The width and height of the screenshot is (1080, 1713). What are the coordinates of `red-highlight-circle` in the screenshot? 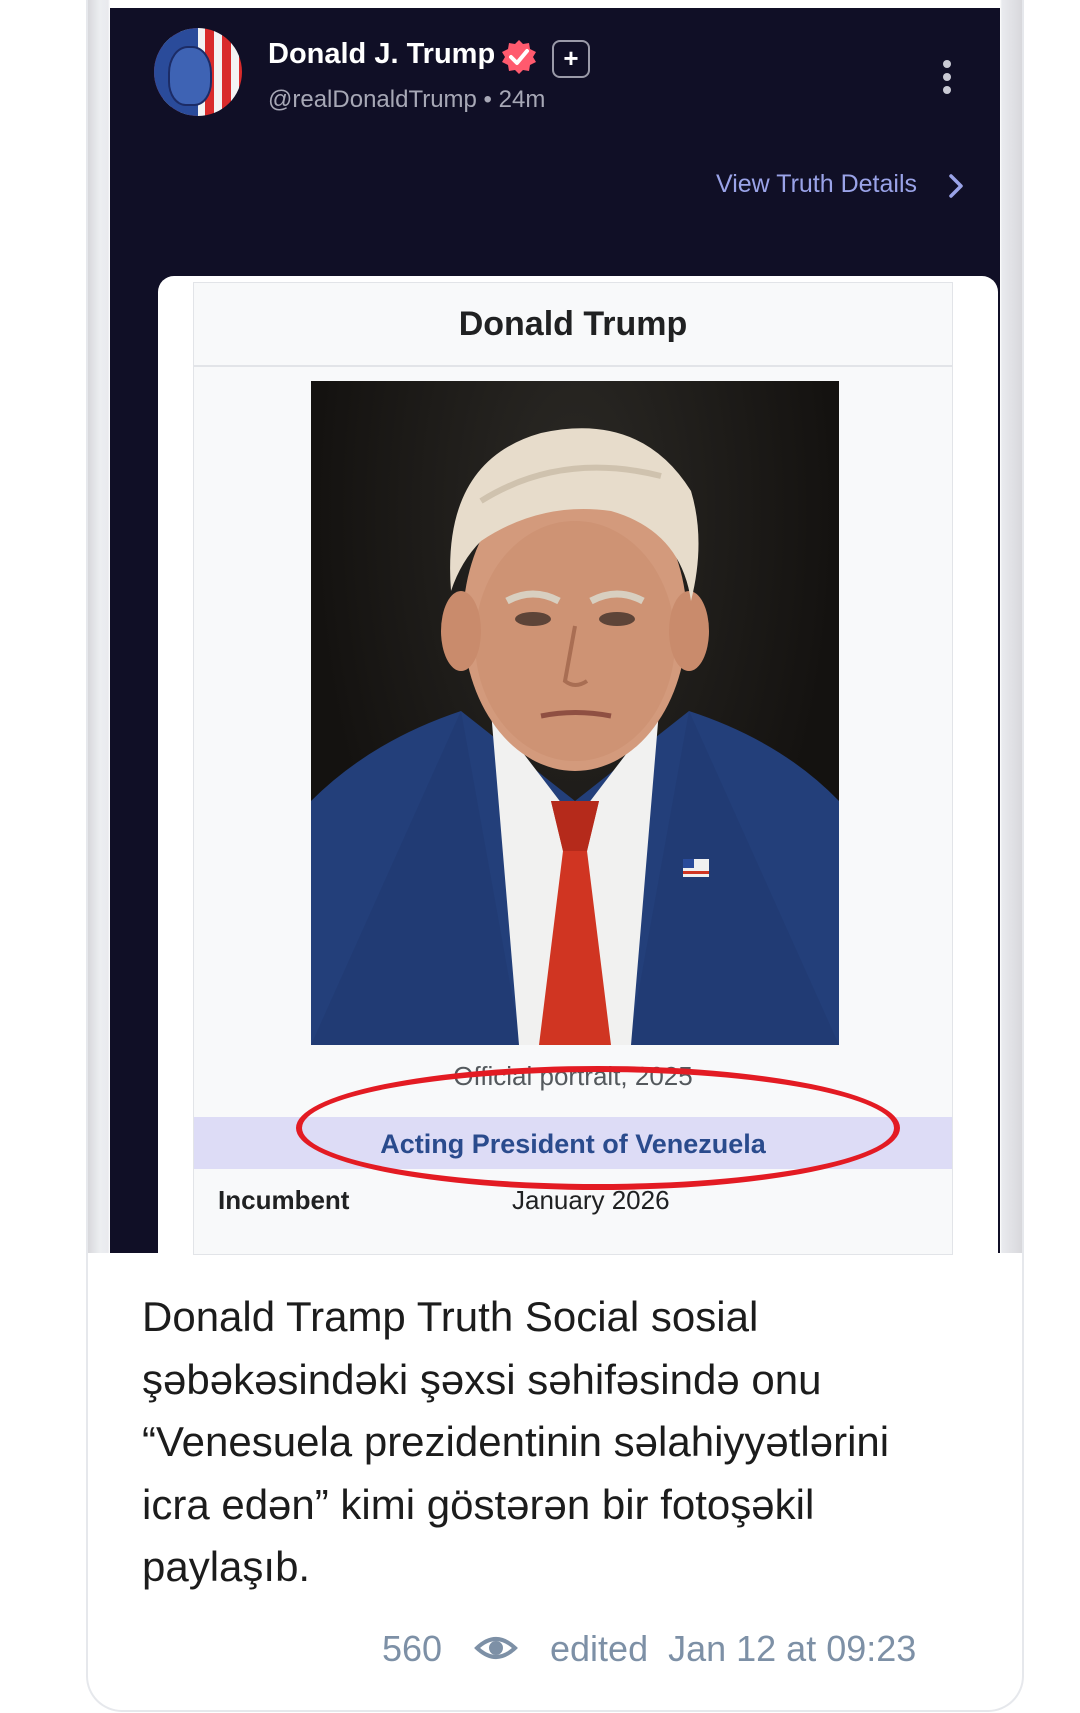 It's located at (598, 1128).